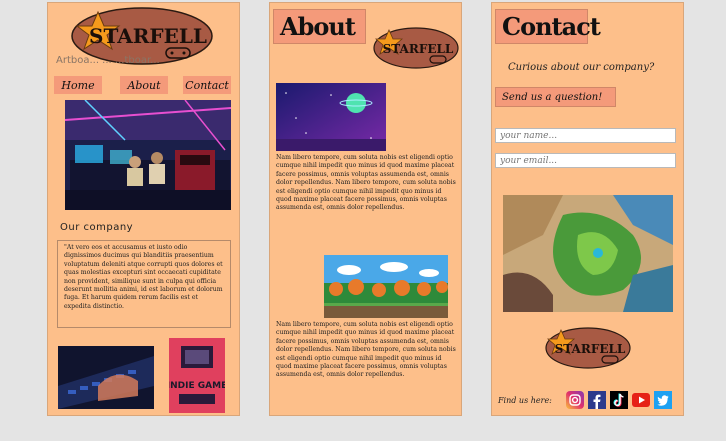  I want to click on space-pixel-art, so click(331, 117).